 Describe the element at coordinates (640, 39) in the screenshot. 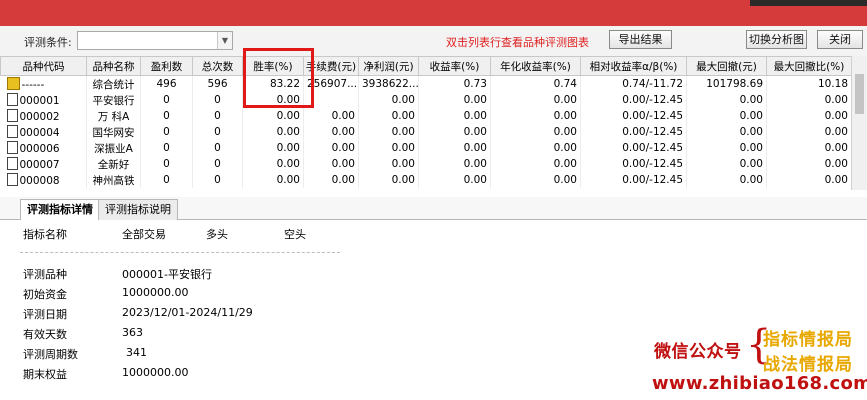

I see `export-results-button: 导出结果` at that location.